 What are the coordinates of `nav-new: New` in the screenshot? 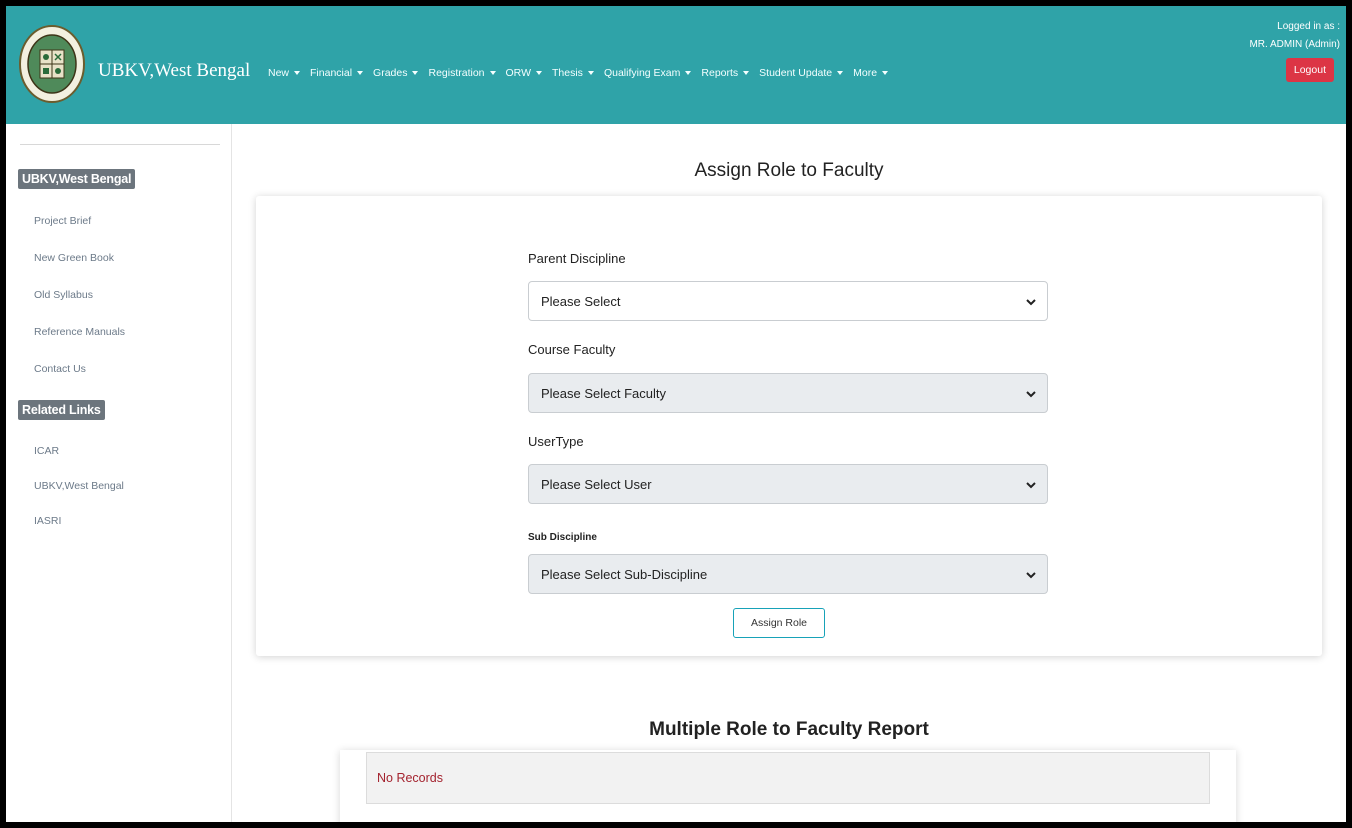 It's located at (284, 73).